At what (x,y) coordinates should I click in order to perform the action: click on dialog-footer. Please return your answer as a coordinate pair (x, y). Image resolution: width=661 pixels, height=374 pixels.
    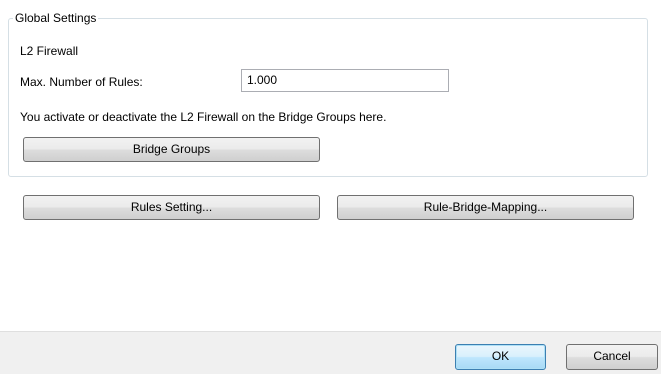
    Looking at the image, I should click on (330, 352).